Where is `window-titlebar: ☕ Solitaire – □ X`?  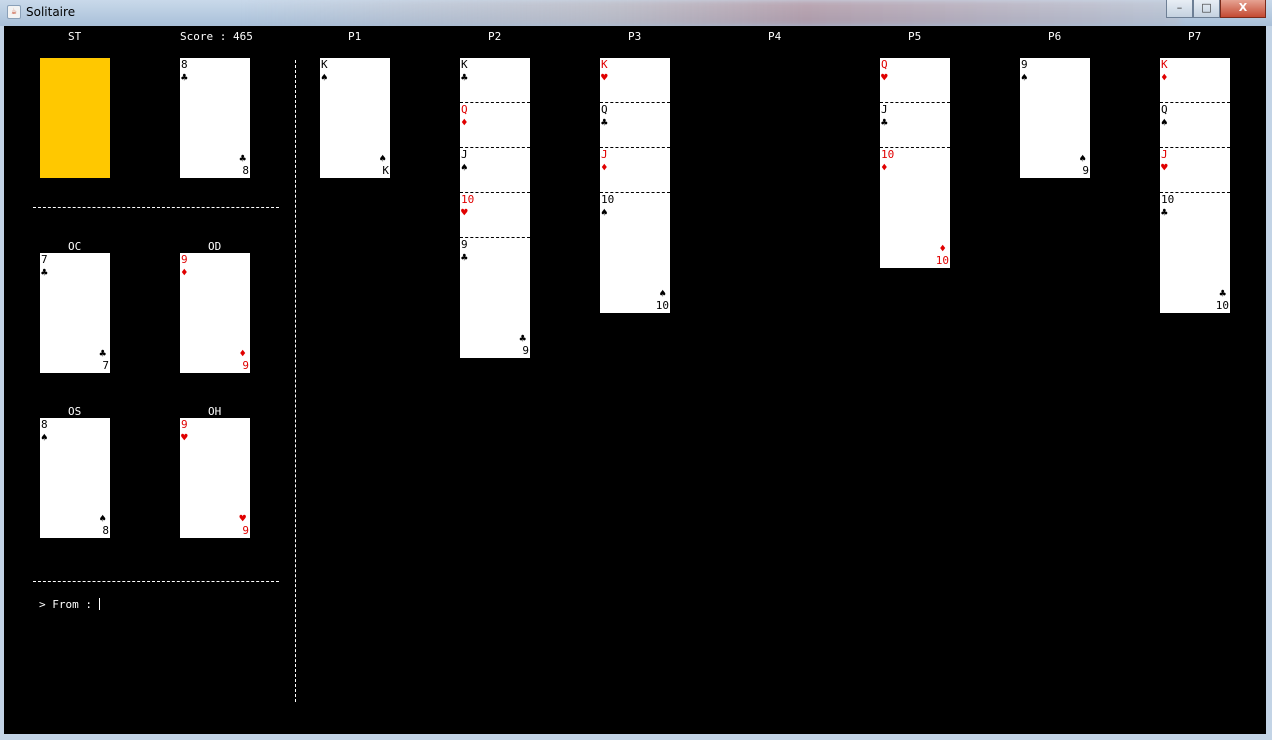 window-titlebar: ☕ Solitaire – □ X is located at coordinates (636, 13).